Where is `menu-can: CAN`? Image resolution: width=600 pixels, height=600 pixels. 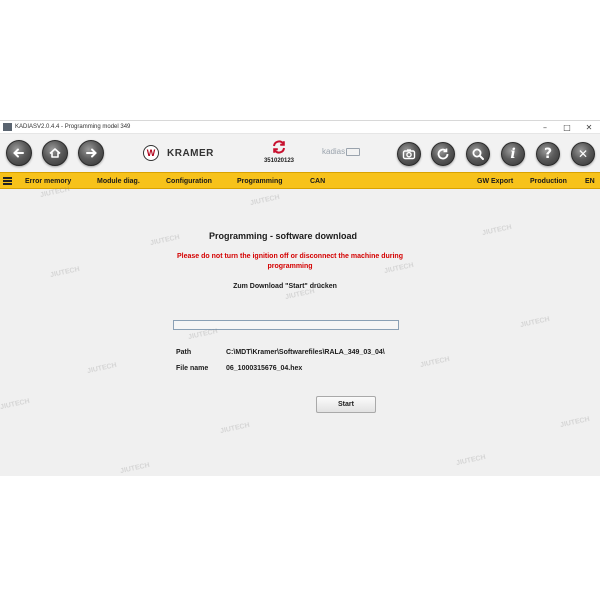
menu-can: CAN is located at coordinates (317, 181).